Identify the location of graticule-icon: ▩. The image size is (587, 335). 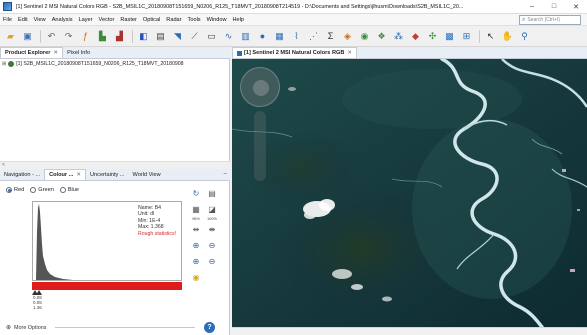
(449, 36).